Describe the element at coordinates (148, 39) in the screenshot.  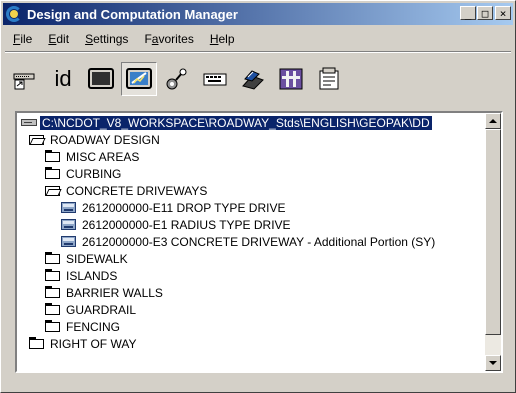
I see `menu-favorites-prefix: F` at that location.